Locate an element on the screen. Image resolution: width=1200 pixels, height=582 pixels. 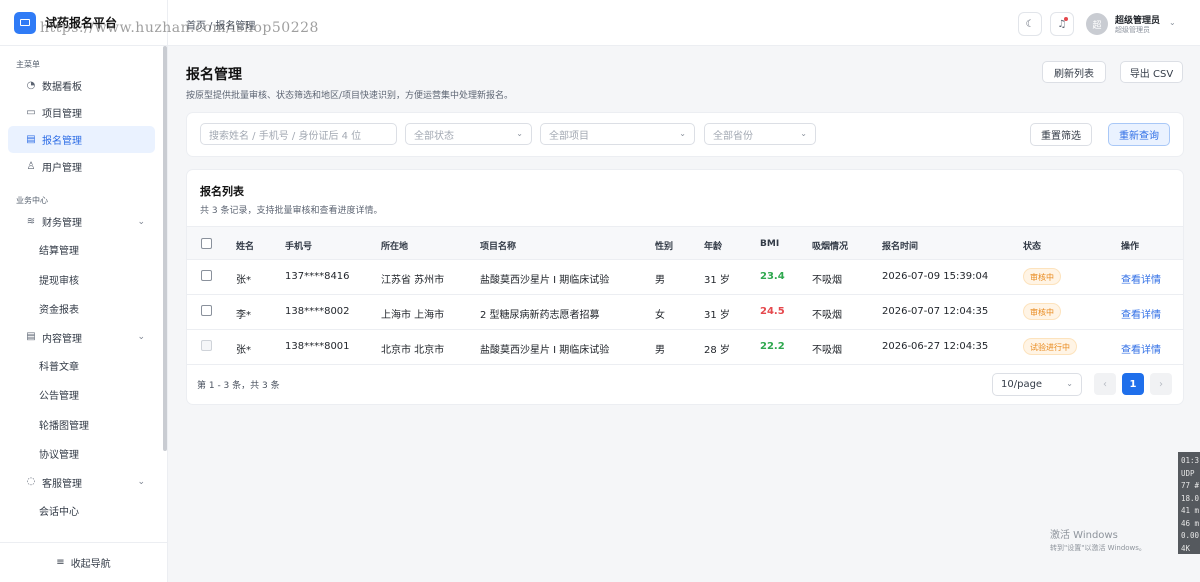
province-select: 全部省份 ⌄ is located at coordinates (760, 134).